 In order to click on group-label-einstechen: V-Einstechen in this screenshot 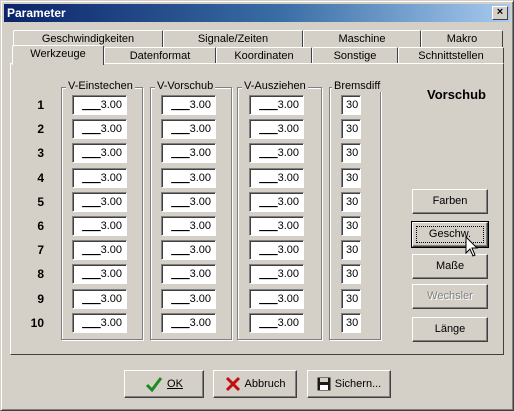, I will do `click(100, 86)`.